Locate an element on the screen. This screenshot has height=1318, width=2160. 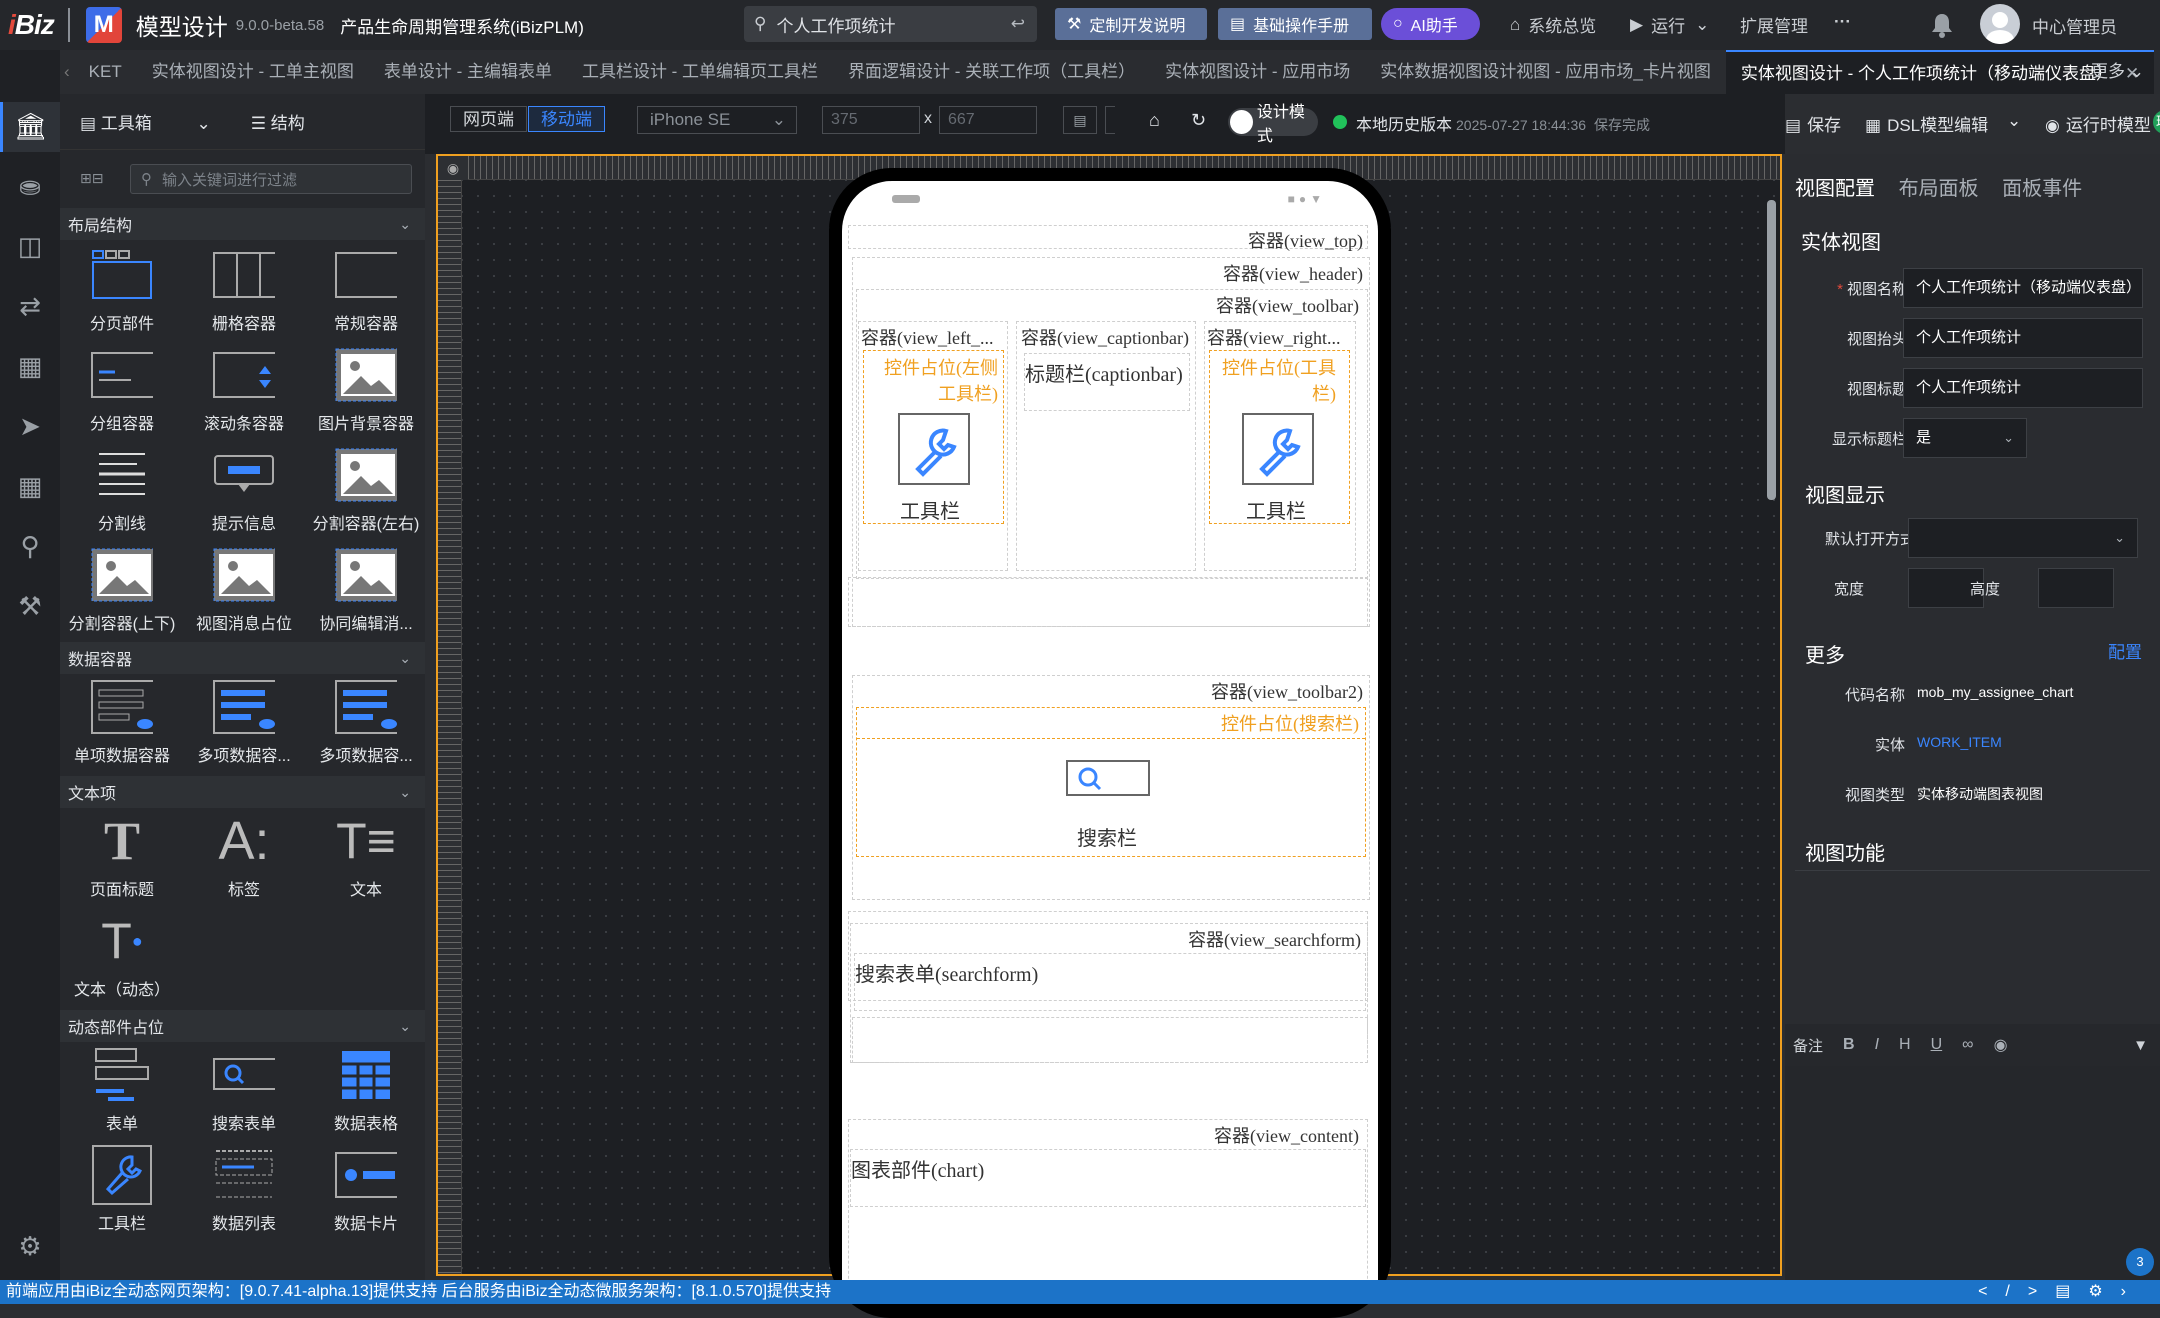
italic-icon: I is located at coordinates (1877, 1045).